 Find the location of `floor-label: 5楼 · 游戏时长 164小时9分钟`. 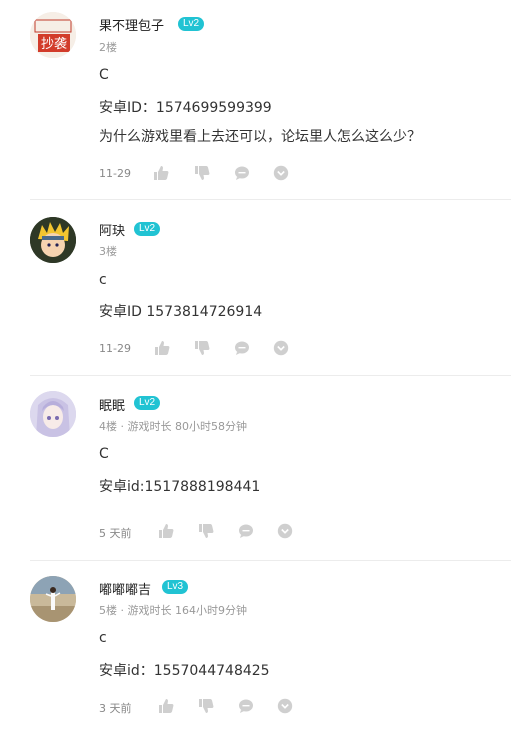

floor-label: 5楼 · 游戏时长 164小时9分钟 is located at coordinates (173, 610).